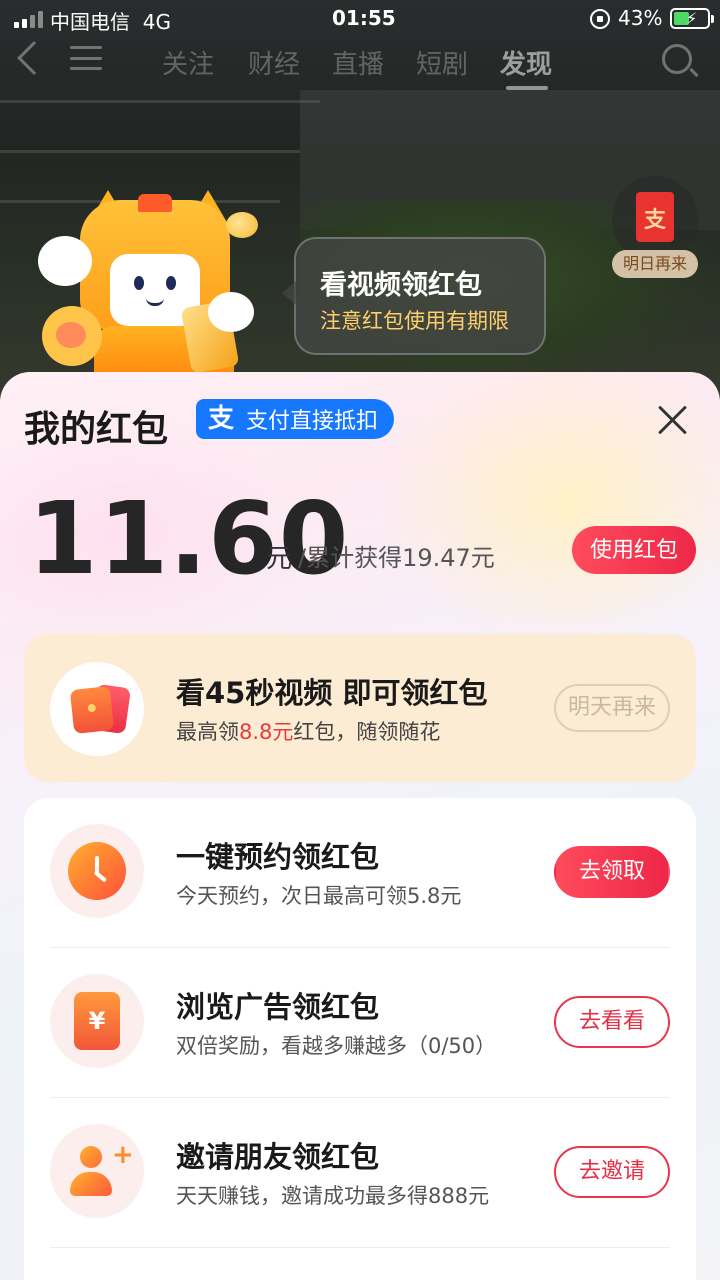 The image size is (720, 1280). What do you see at coordinates (442, 62) in the screenshot?
I see `tab-short-drama: 短剧` at bounding box center [442, 62].